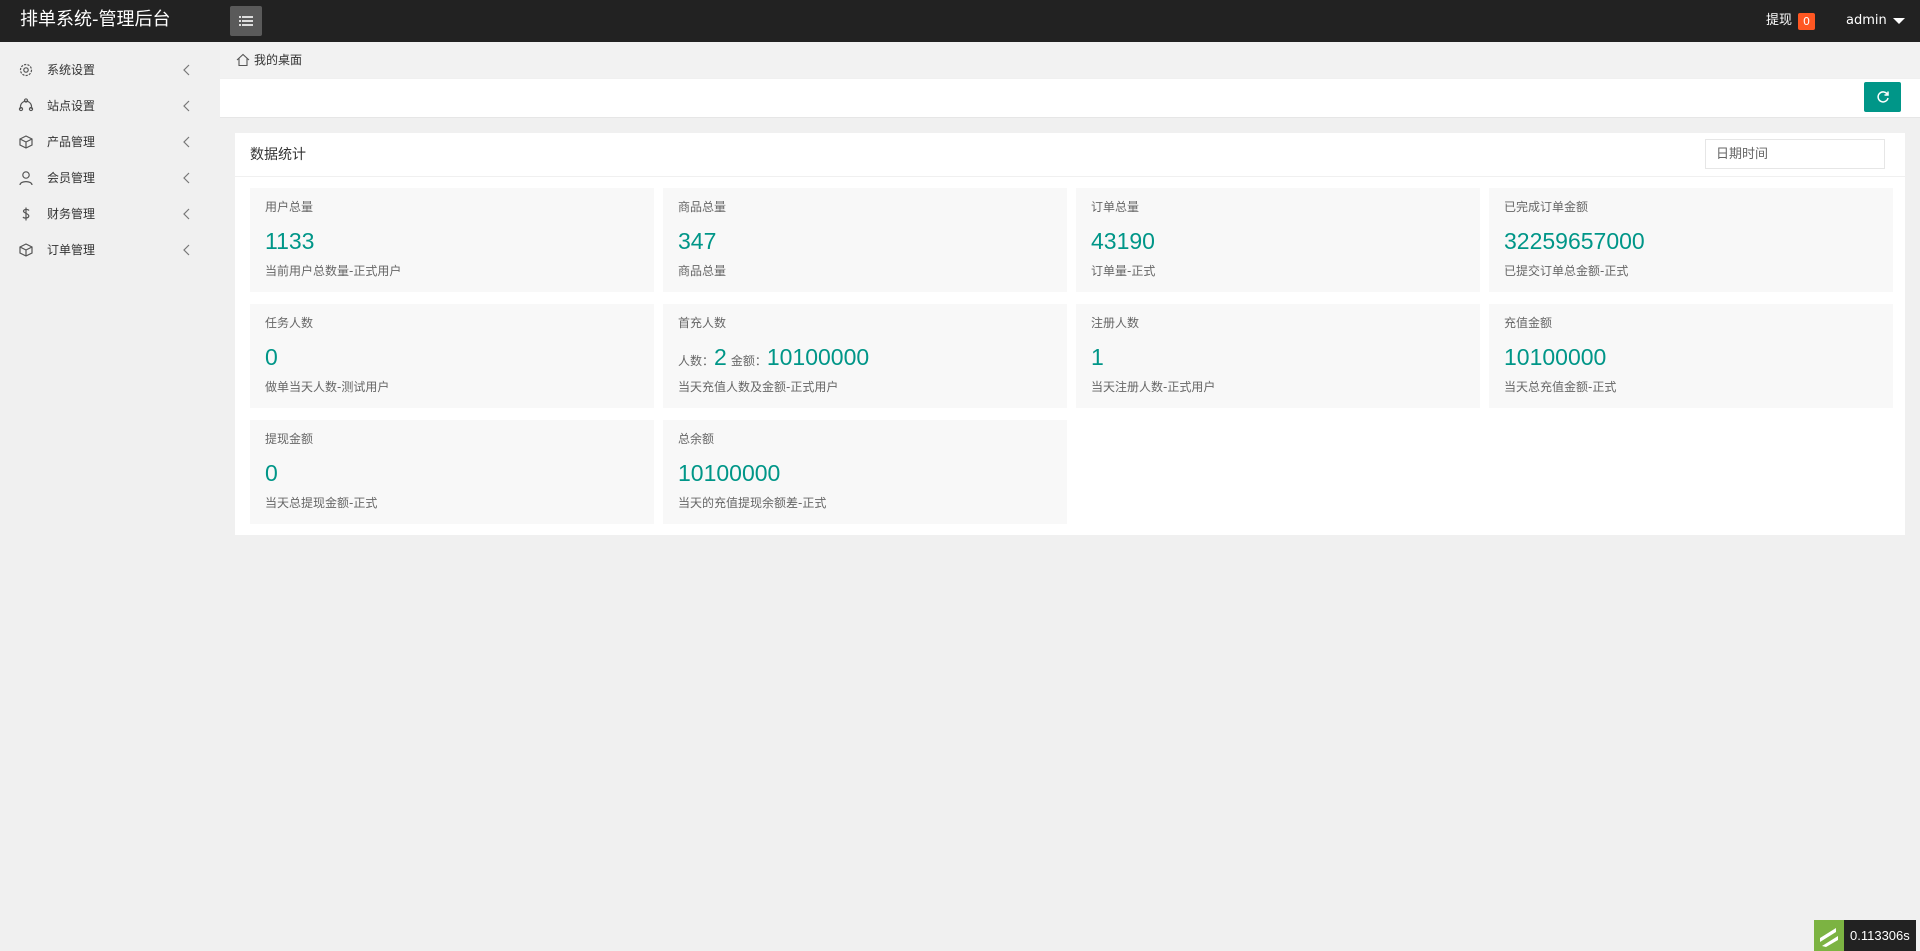  Describe the element at coordinates (1574, 241) in the screenshot. I see `stat-value: 32259657000` at that location.